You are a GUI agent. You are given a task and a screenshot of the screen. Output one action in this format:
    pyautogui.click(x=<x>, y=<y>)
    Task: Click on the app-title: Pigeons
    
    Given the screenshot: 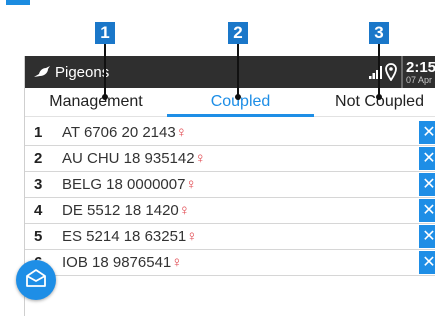 What is the action you would take?
    pyautogui.click(x=82, y=72)
    